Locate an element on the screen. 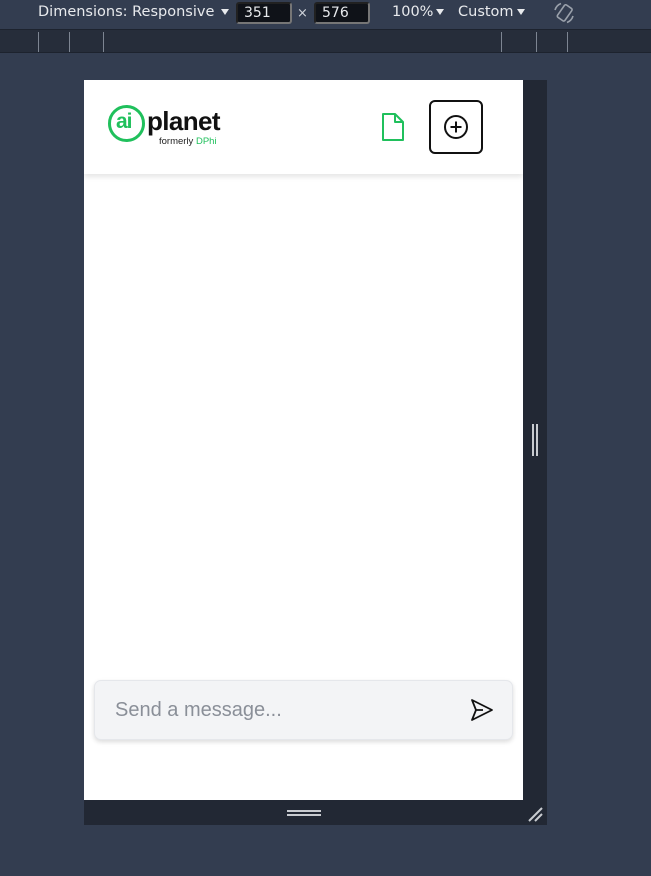  corner-resize-handle is located at coordinates (535, 814).